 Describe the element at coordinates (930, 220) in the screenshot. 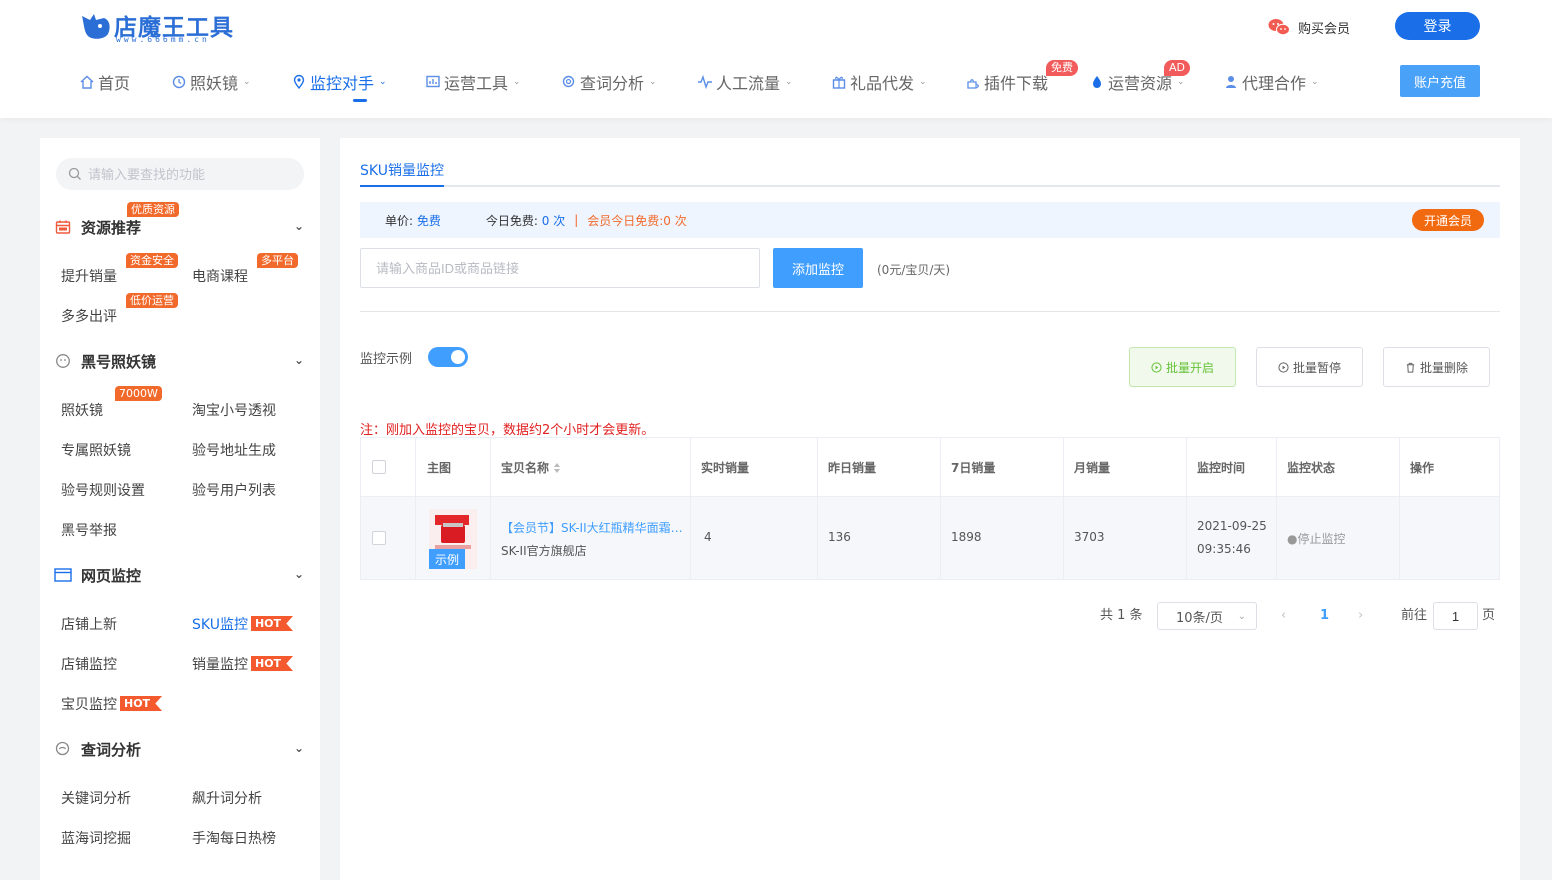

I see `info-bar: 单价: 免费 今日免费: 0 次 | 会员今日免费:0 次 开通会员` at that location.